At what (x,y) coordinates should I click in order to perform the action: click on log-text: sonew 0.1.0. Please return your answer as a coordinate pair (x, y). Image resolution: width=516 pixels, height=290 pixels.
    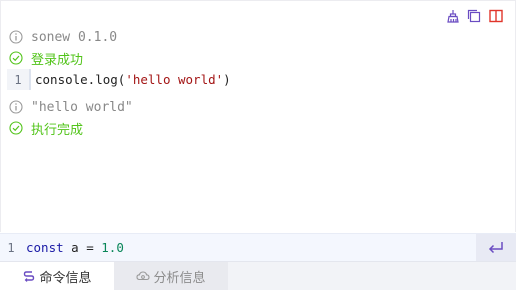
    Looking at the image, I should click on (74, 37).